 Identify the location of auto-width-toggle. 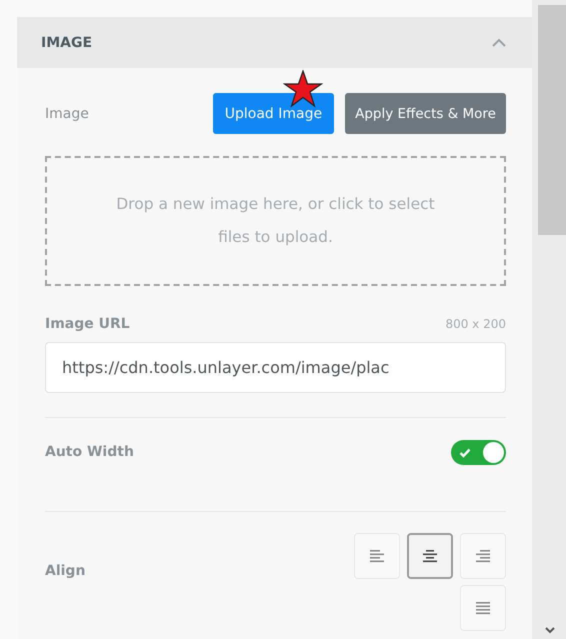
(478, 452).